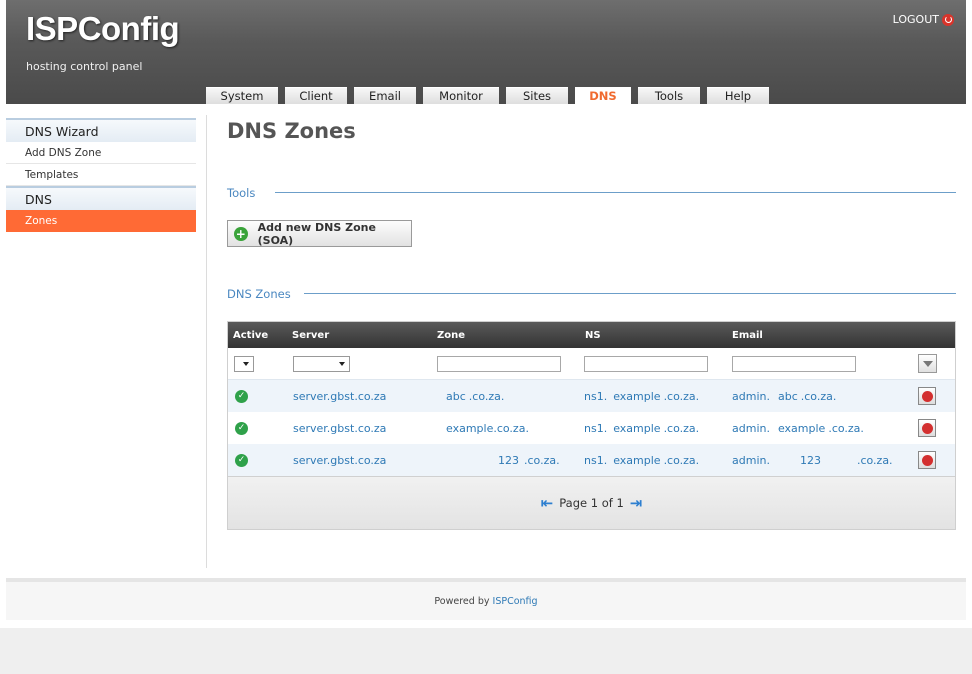 This screenshot has height=674, width=972. Describe the element at coordinates (636, 503) in the screenshot. I see `last-page-icon: ⇥` at that location.